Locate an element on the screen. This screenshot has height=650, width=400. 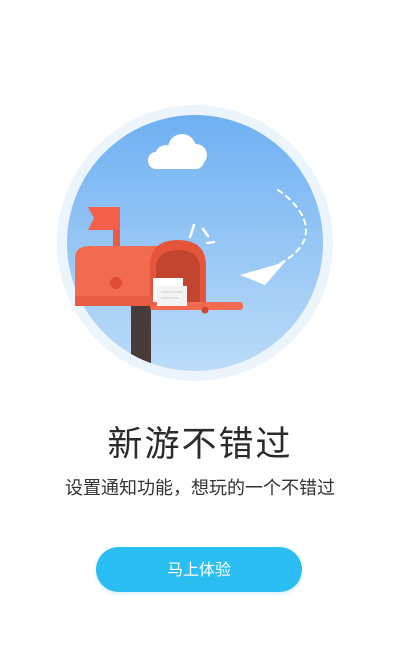
page-subtitle: 设置通知功能，想玩的一个不错过 is located at coordinates (200, 488).